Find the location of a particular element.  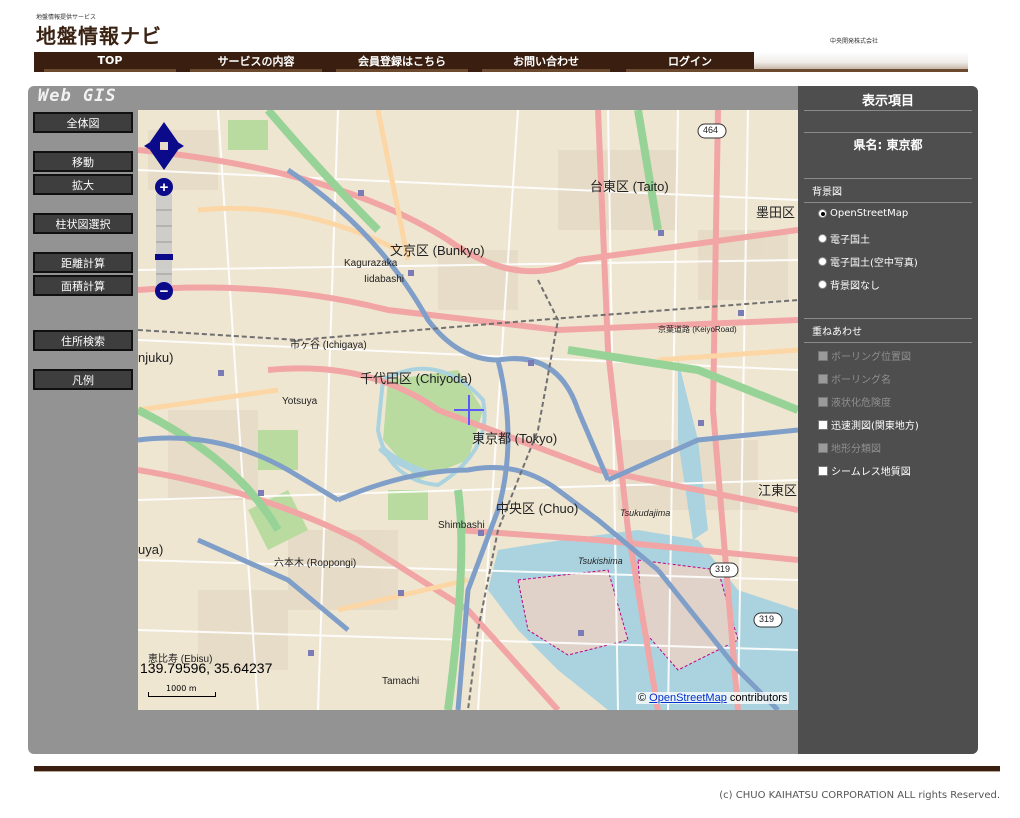

gis-title: Web GIS is located at coordinates (77, 96).